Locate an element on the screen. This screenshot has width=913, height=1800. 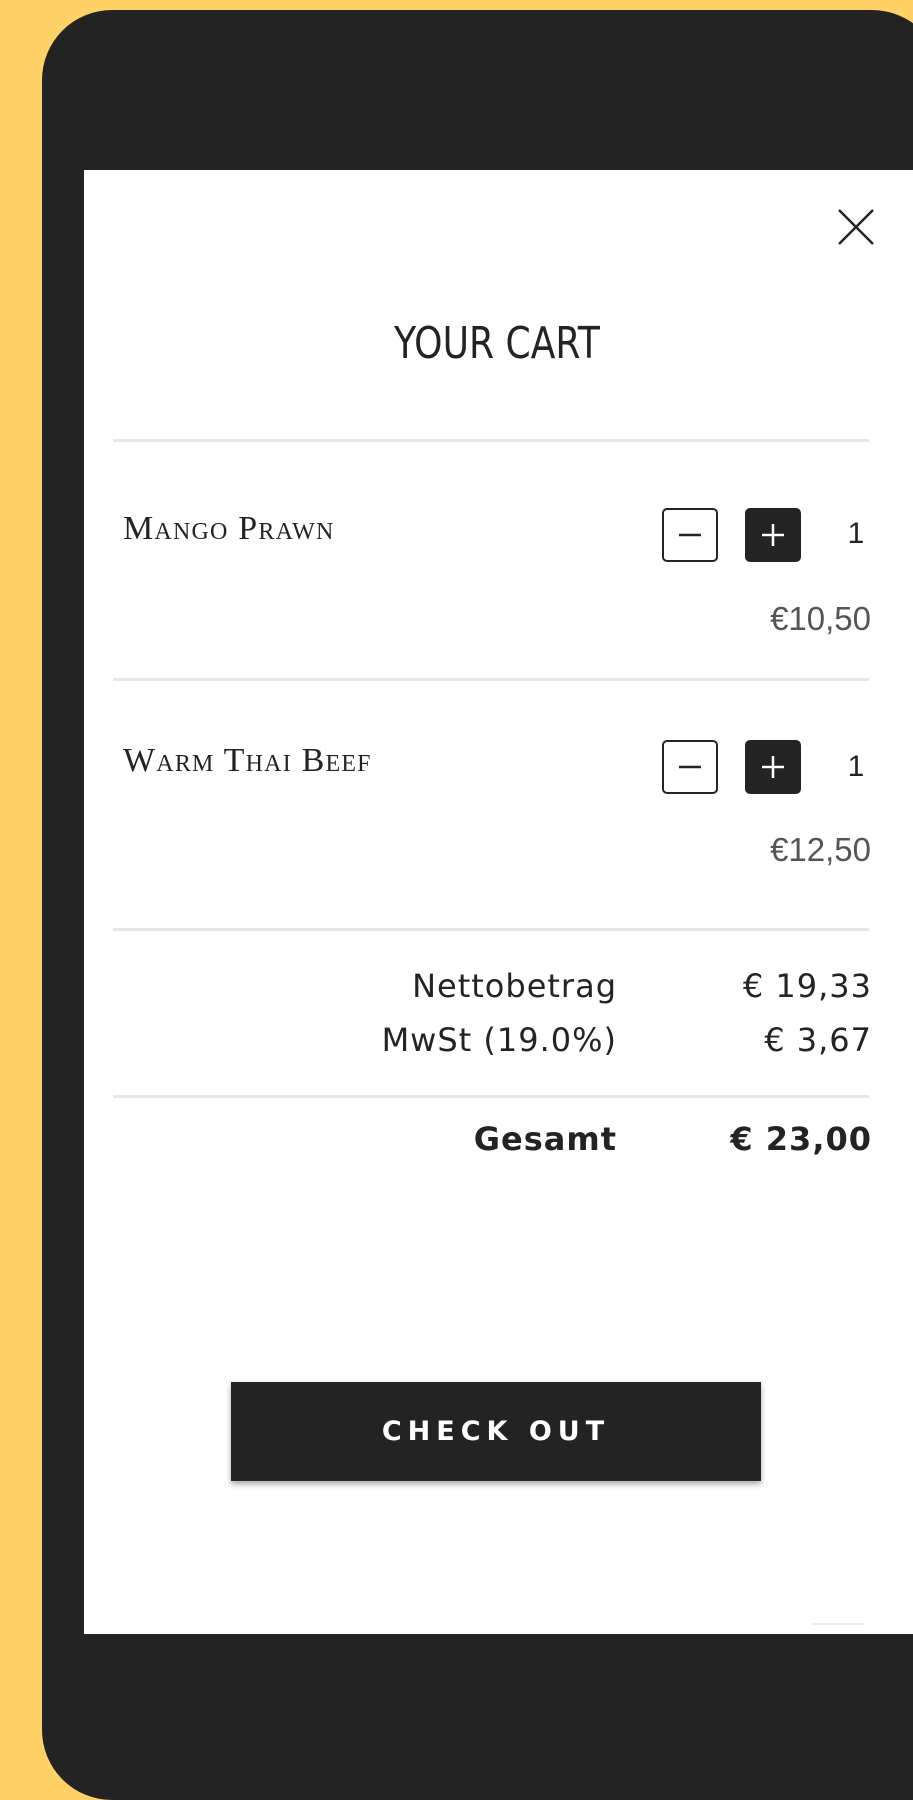
close-icon is located at coordinates (856, 227).